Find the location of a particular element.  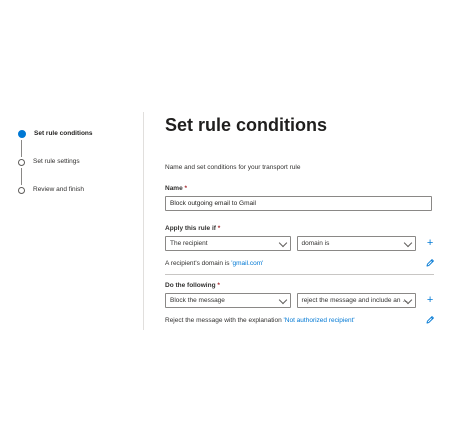

do-following-label: Do the following * is located at coordinates (300, 285).